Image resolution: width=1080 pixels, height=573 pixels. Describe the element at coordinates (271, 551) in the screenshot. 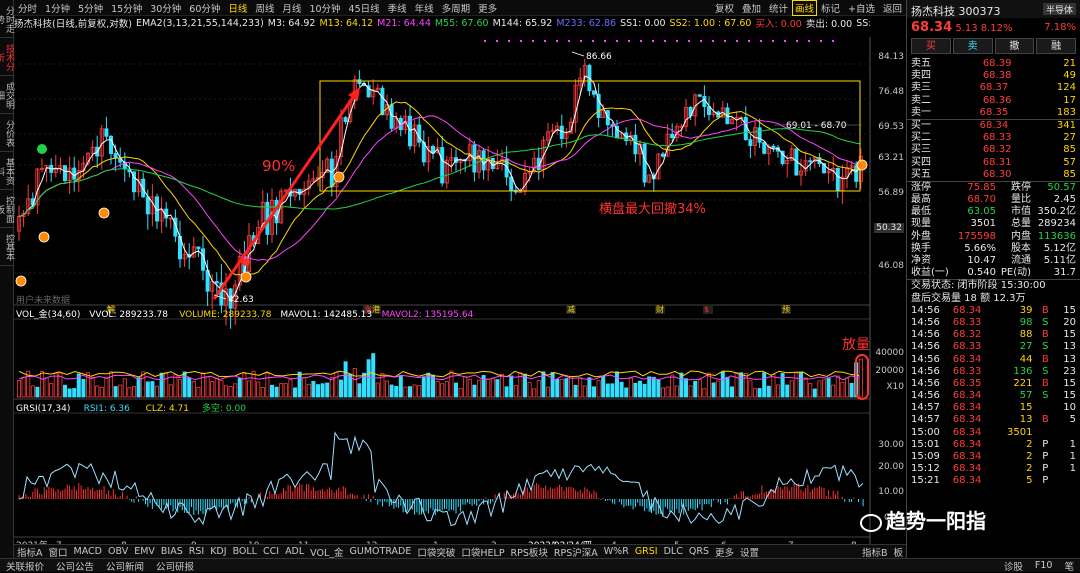

I see `indicator-tab-9: CCI` at that location.